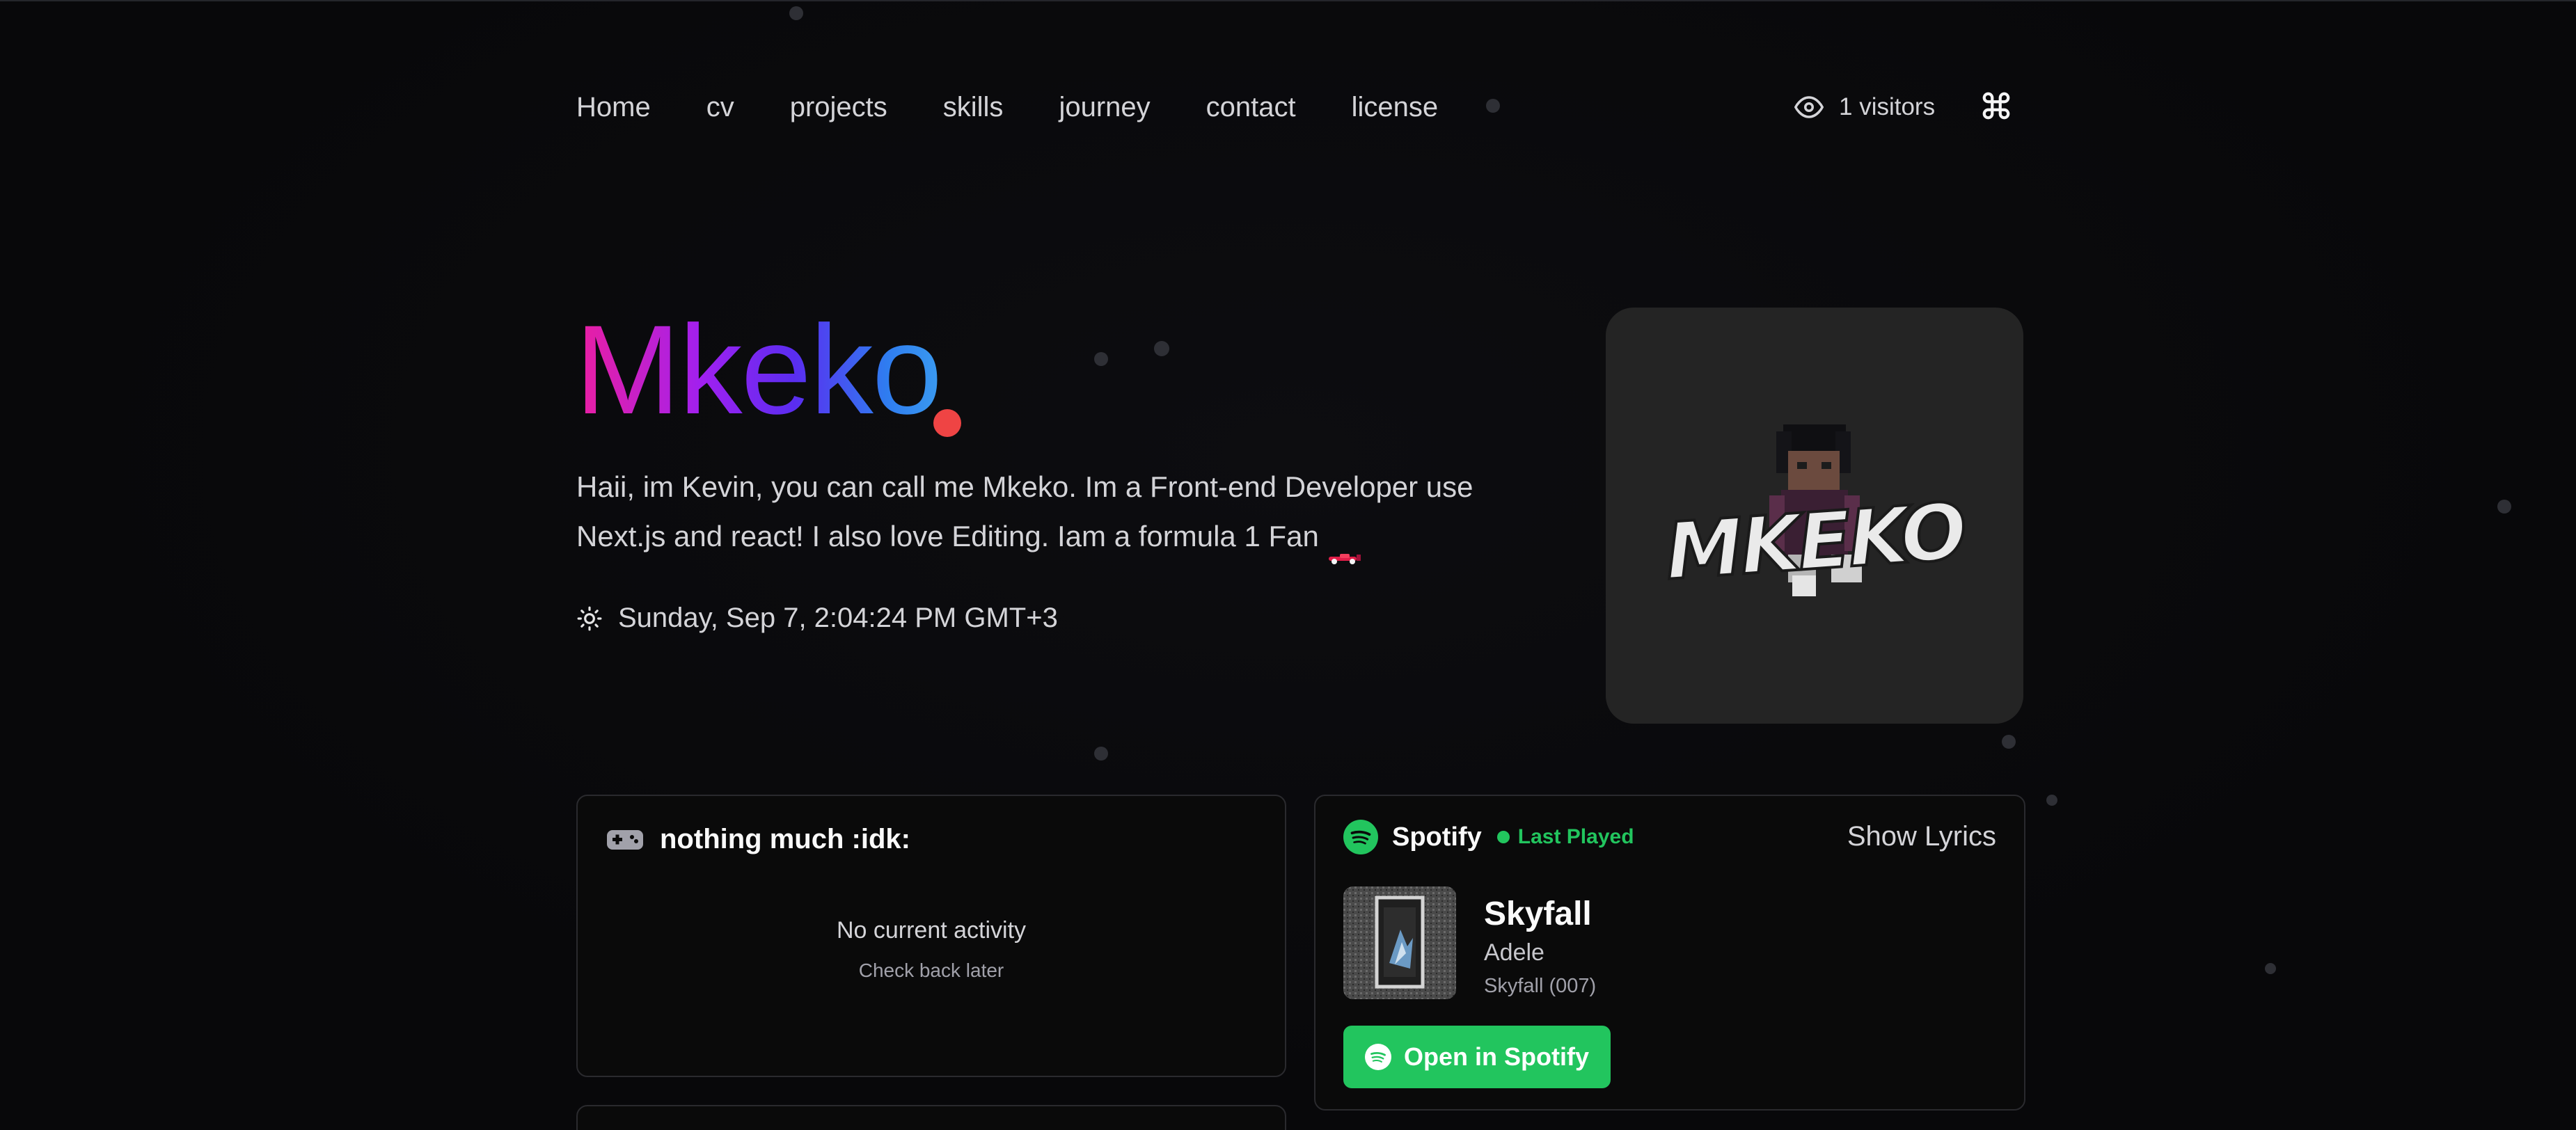 The height and width of the screenshot is (1130, 2576). Describe the element at coordinates (1437, 837) in the screenshot. I see `spotify-label: Spotify` at that location.